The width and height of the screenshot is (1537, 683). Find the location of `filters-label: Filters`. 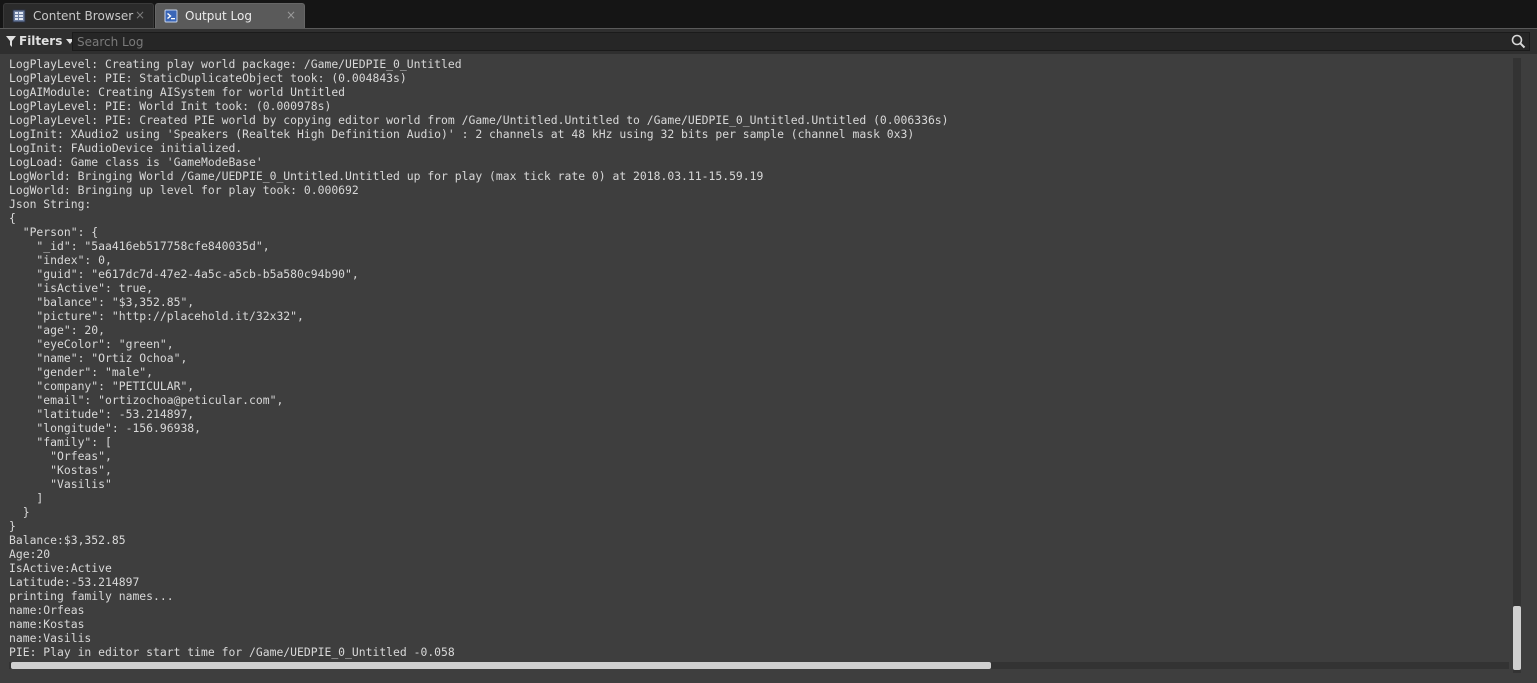

filters-label: Filters is located at coordinates (41, 41).